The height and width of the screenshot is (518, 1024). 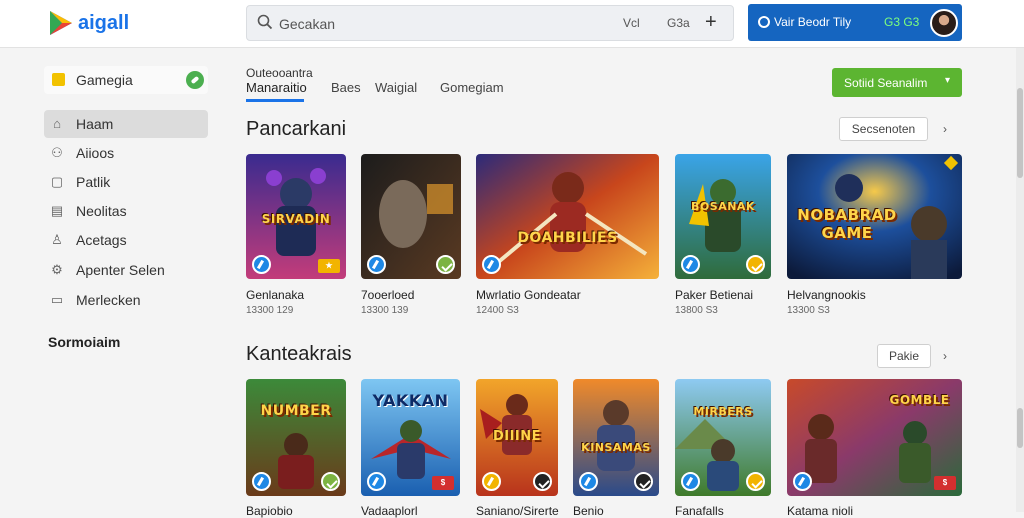 I want to click on edit-icon, so click(x=195, y=80).